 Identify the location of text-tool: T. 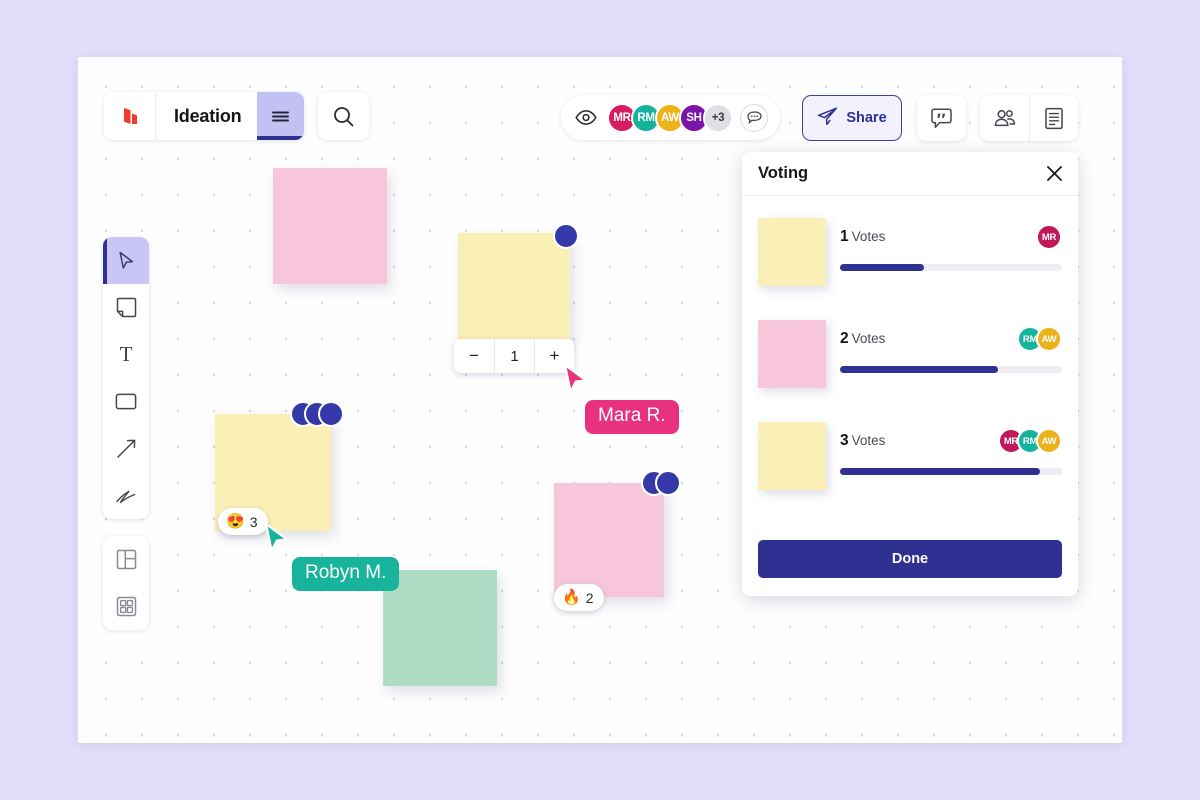
(126, 354).